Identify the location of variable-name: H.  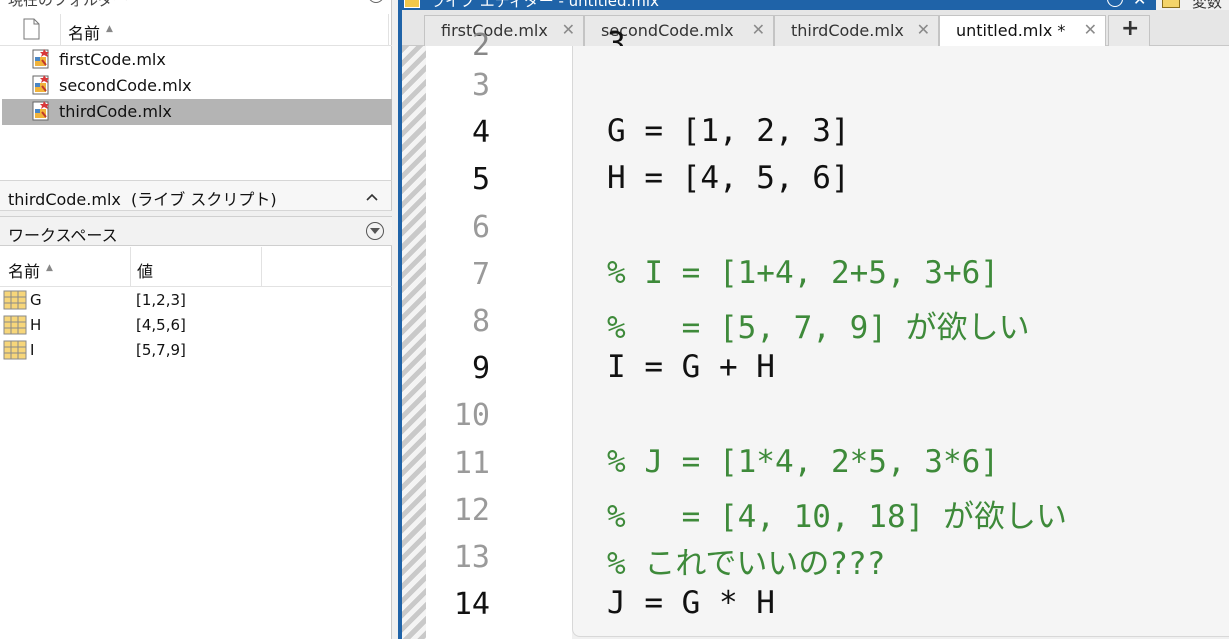
(36, 325).